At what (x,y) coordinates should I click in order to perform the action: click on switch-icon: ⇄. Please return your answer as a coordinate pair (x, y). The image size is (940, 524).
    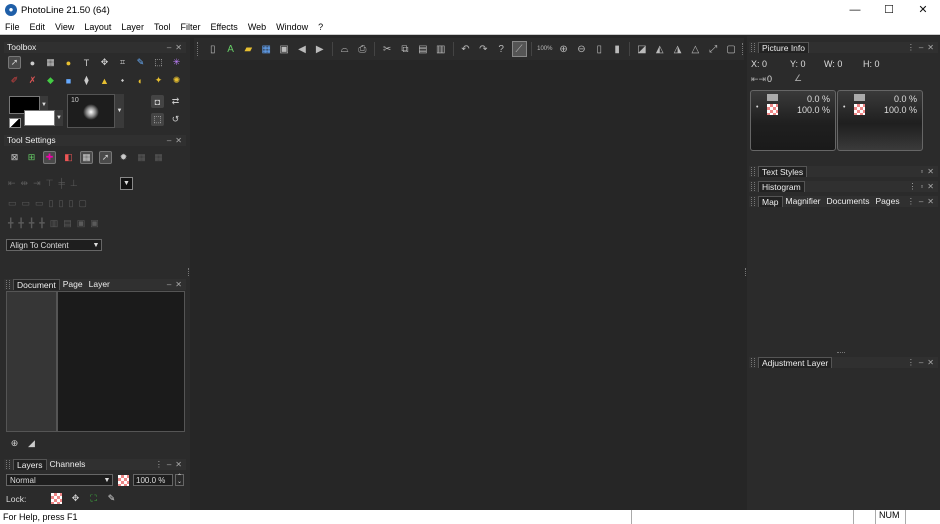
    Looking at the image, I should click on (175, 101).